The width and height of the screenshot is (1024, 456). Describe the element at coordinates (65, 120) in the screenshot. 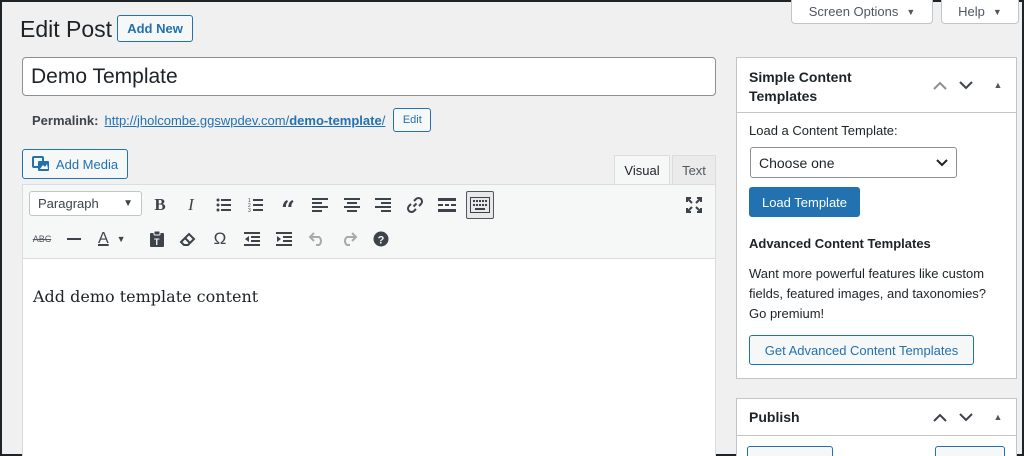

I see `permalink-label: Permalink:` at that location.